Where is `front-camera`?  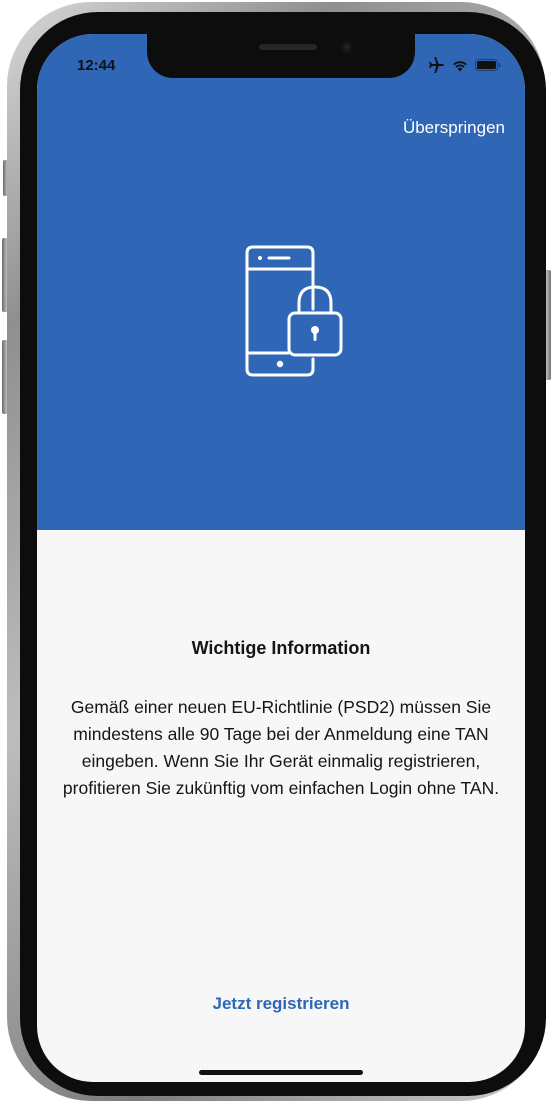 front-camera is located at coordinates (347, 47).